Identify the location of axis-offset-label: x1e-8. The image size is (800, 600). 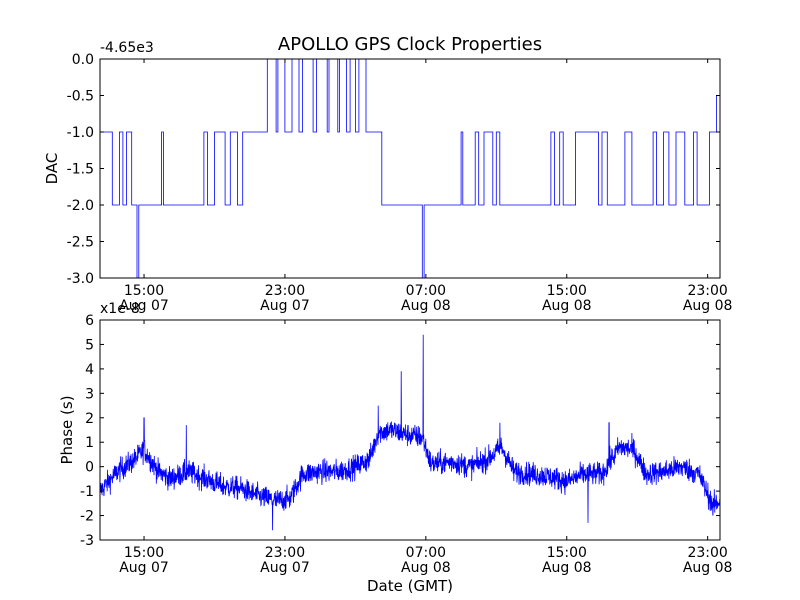
(120, 309).